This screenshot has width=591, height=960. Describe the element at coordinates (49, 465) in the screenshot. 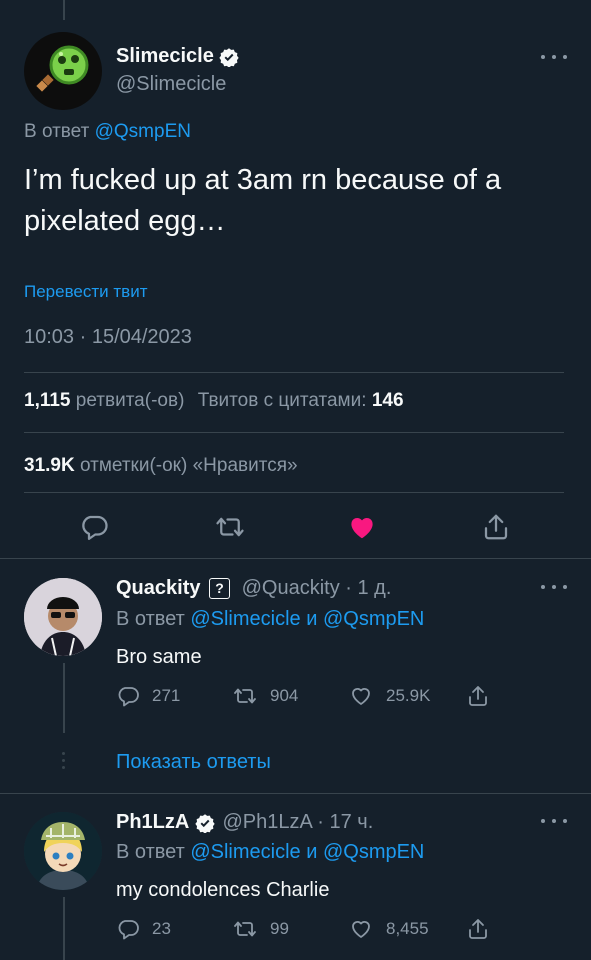

I see `likes-count: 31.9K` at that location.